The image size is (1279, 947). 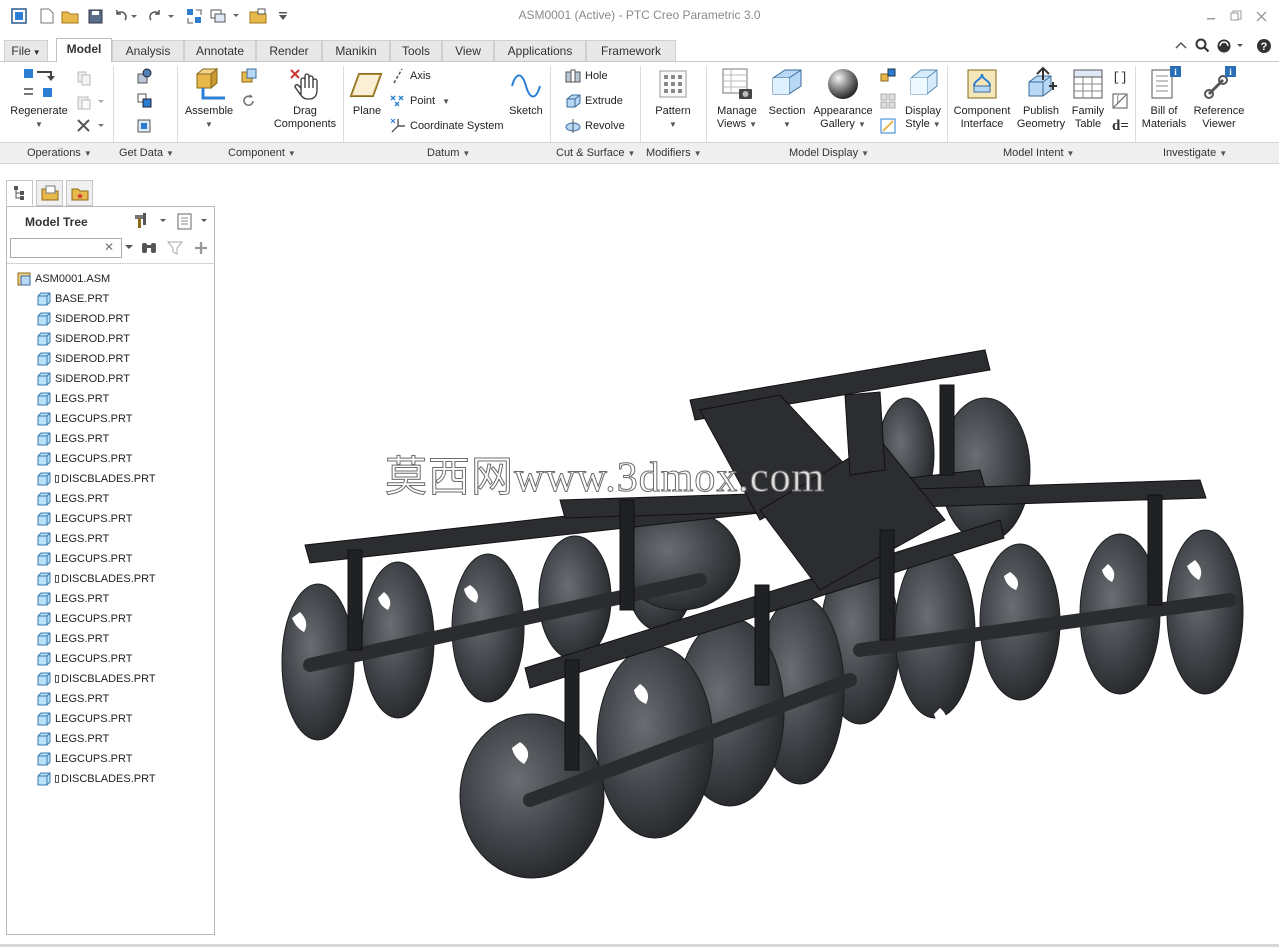 I want to click on reference-viewer-button: i Reference Viewer, so click(x=1219, y=98).